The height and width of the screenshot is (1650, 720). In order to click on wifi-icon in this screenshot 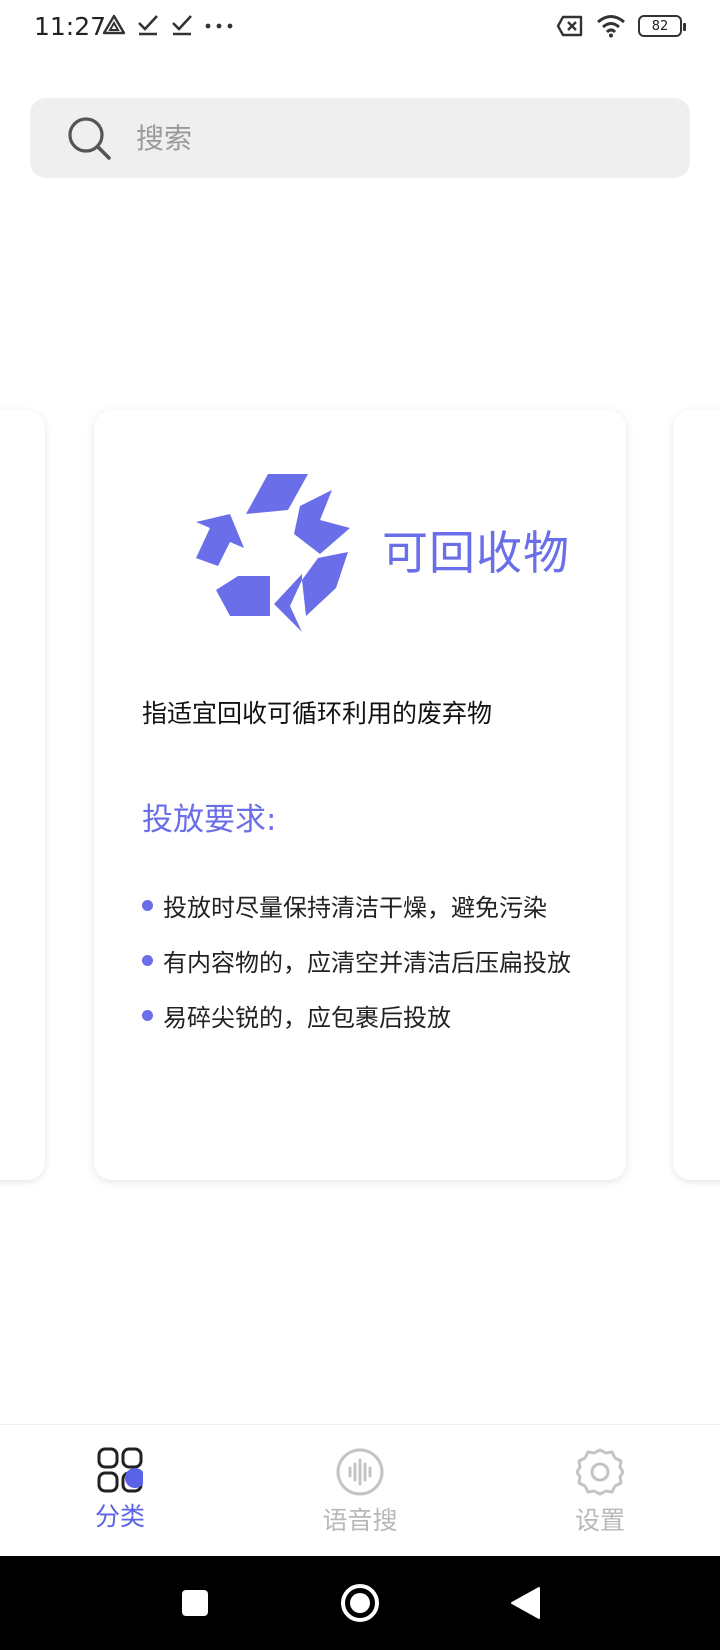, I will do `click(611, 26)`.